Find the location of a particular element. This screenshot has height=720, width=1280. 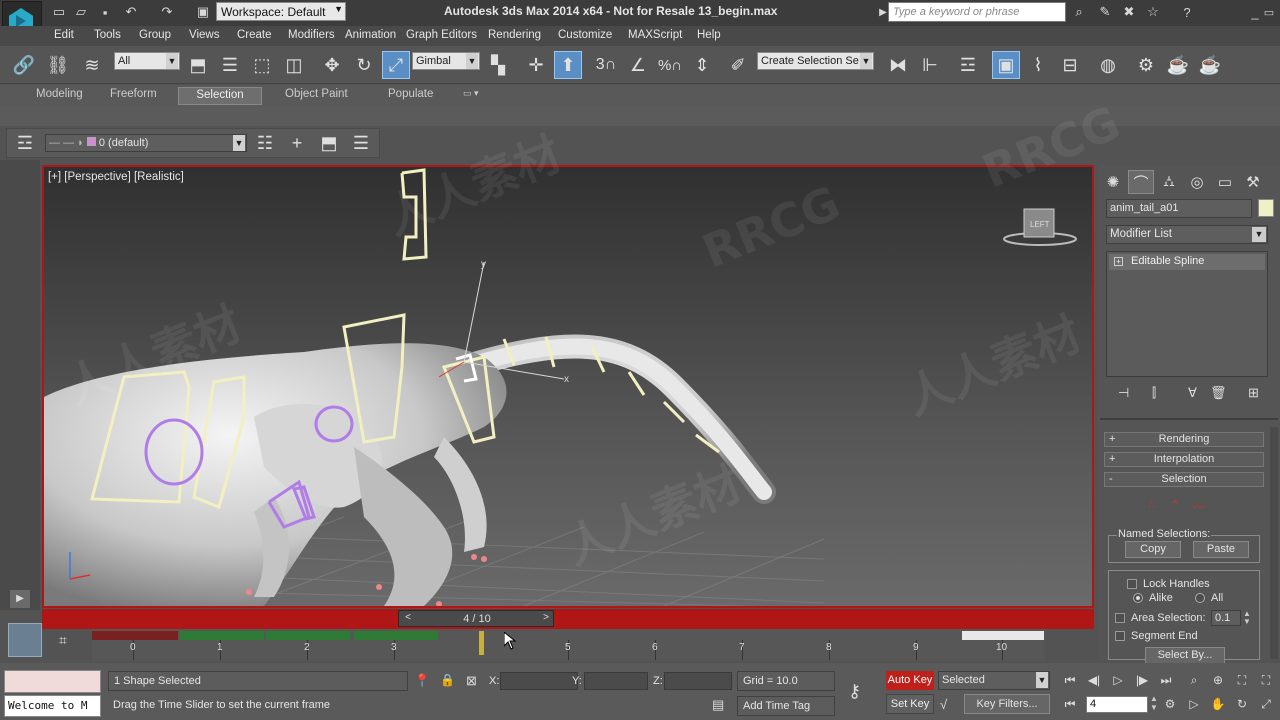

alike-radio is located at coordinates (1138, 598).